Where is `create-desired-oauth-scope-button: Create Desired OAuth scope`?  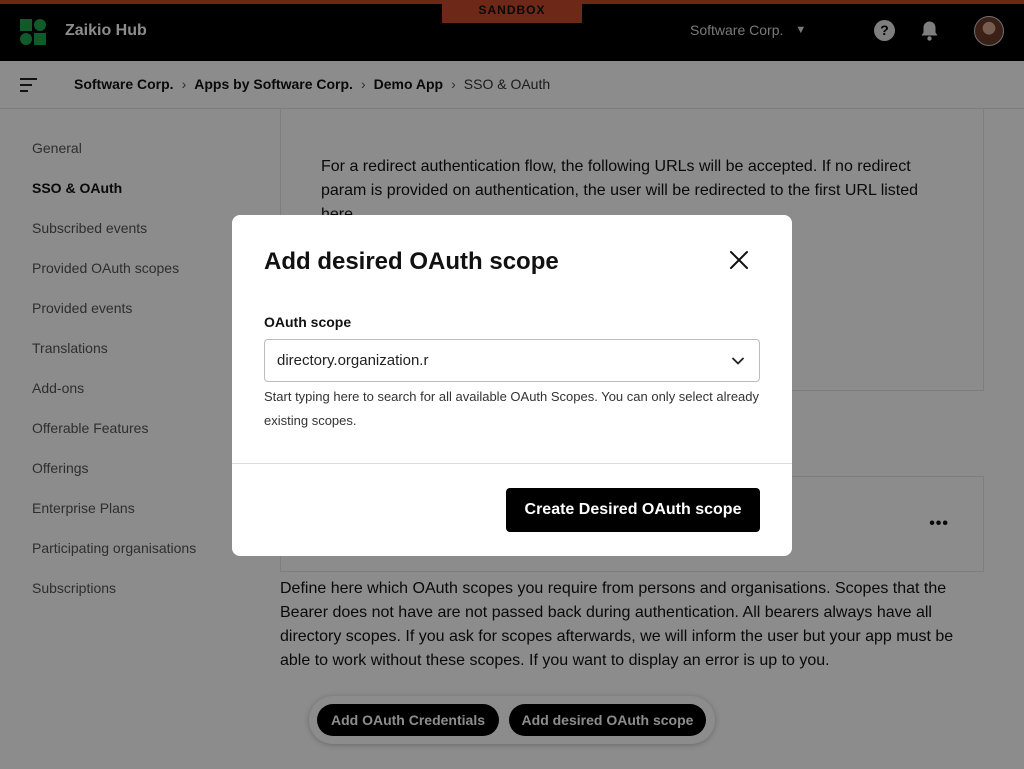 create-desired-oauth-scope-button: Create Desired OAuth scope is located at coordinates (633, 510).